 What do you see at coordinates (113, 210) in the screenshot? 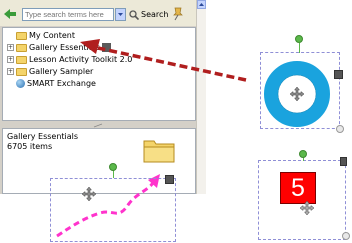
I see `path-selection` at bounding box center [113, 210].